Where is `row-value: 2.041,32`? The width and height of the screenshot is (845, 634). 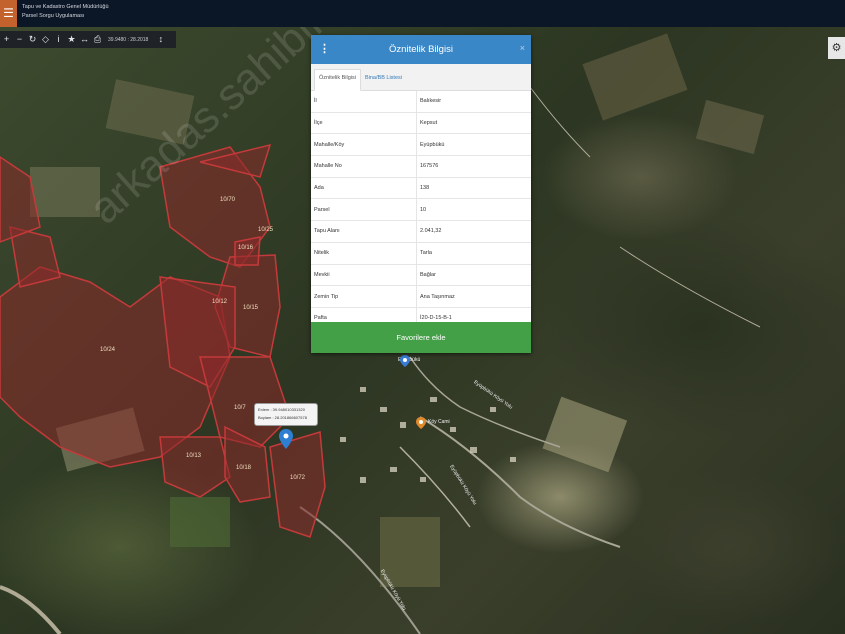
row-value: 2.041,32 is located at coordinates (431, 231).